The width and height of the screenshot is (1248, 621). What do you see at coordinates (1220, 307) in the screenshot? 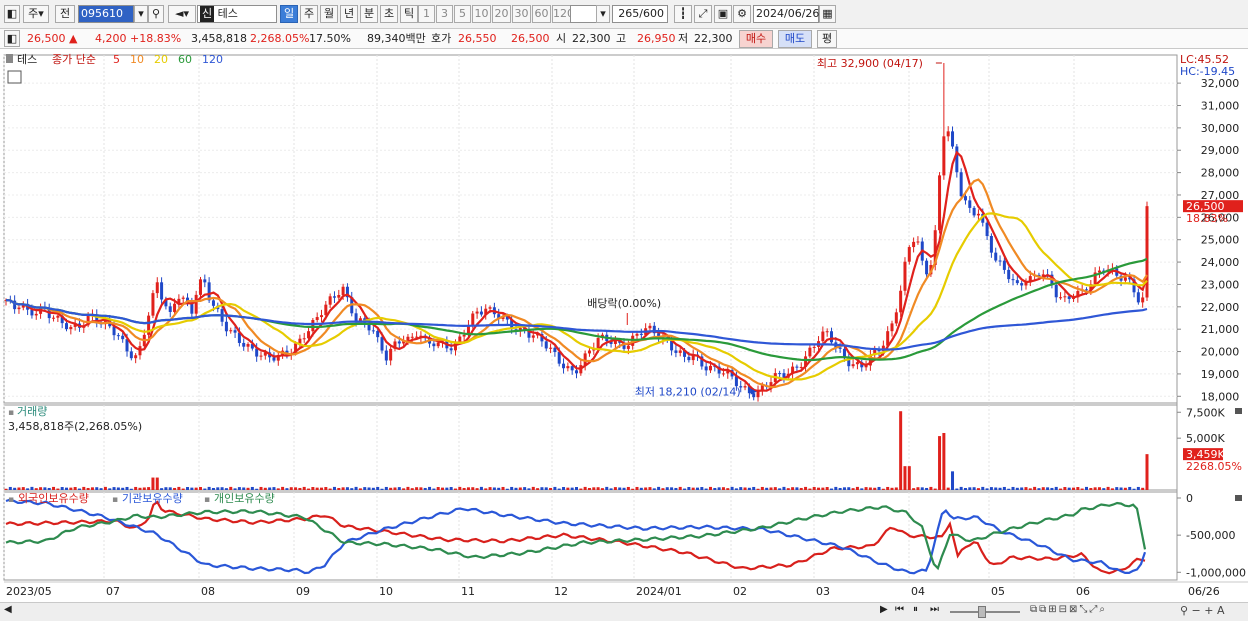
I see `price-tick-label: 22,000` at bounding box center [1220, 307].